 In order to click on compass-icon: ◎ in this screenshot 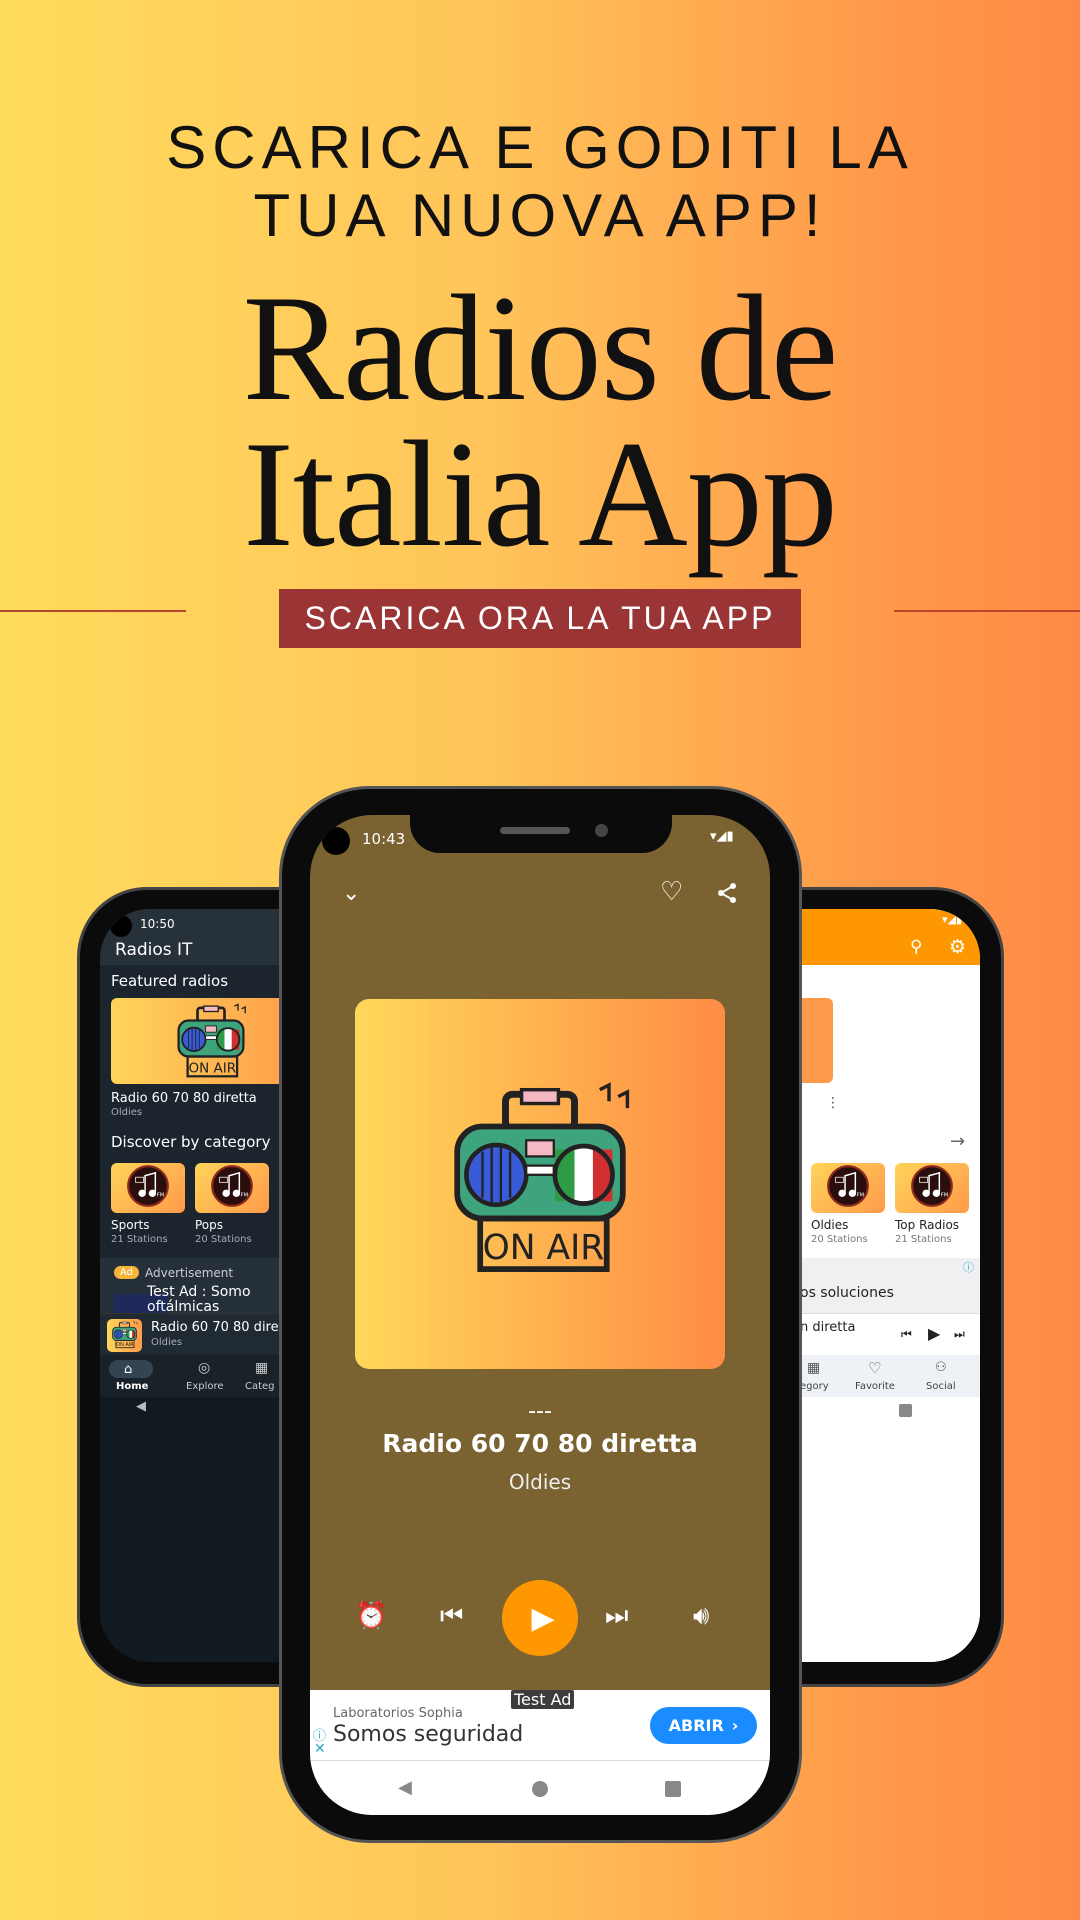, I will do `click(204, 1368)`.